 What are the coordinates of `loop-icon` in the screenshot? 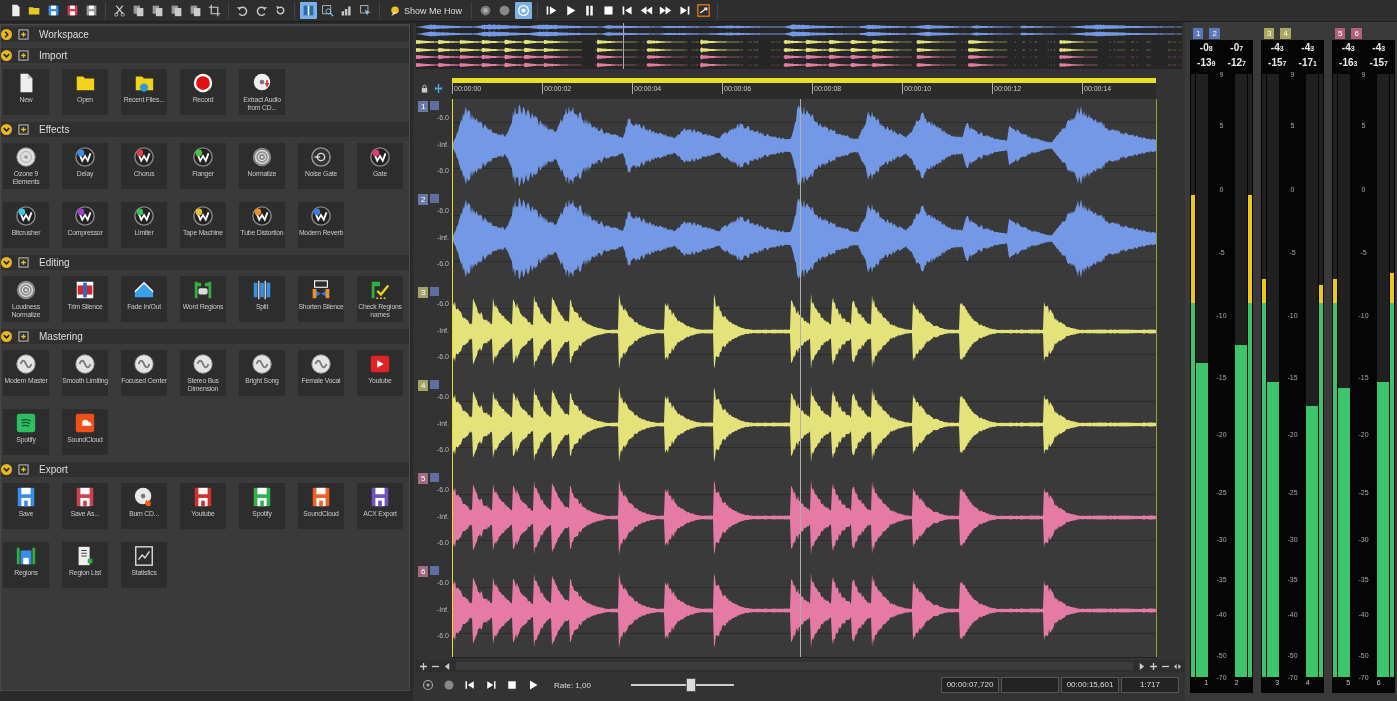 It's located at (704, 10).